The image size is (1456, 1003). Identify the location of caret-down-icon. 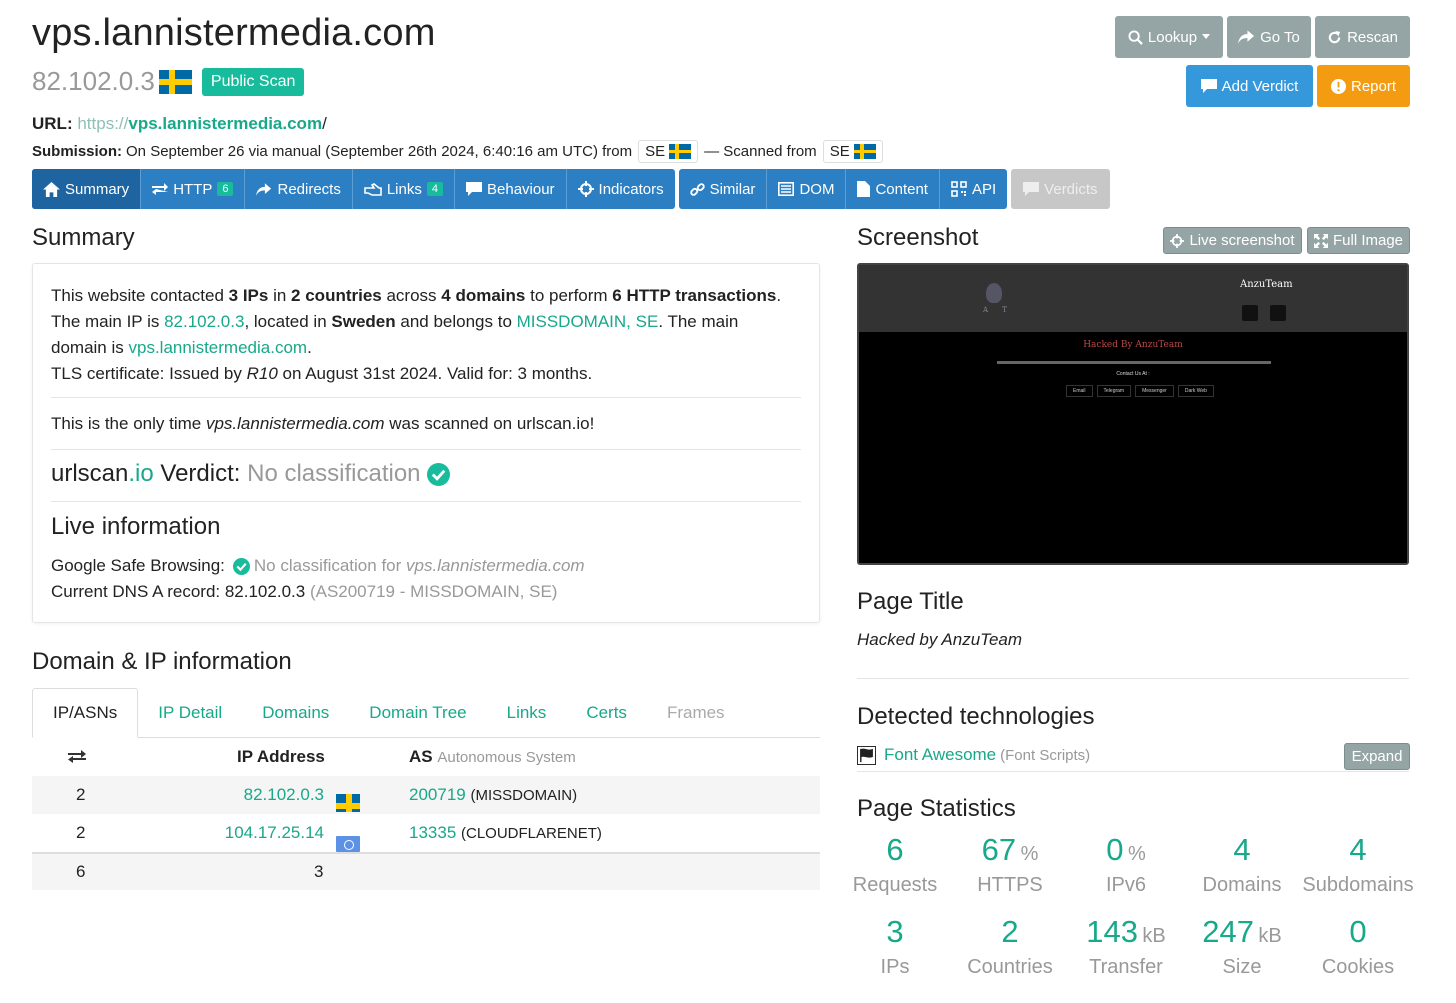
(1206, 36).